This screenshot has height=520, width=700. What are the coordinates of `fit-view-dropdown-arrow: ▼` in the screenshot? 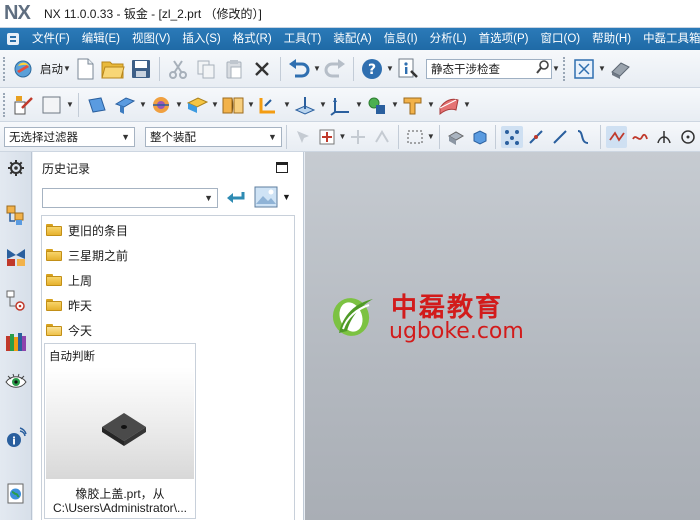 It's located at (602, 69).